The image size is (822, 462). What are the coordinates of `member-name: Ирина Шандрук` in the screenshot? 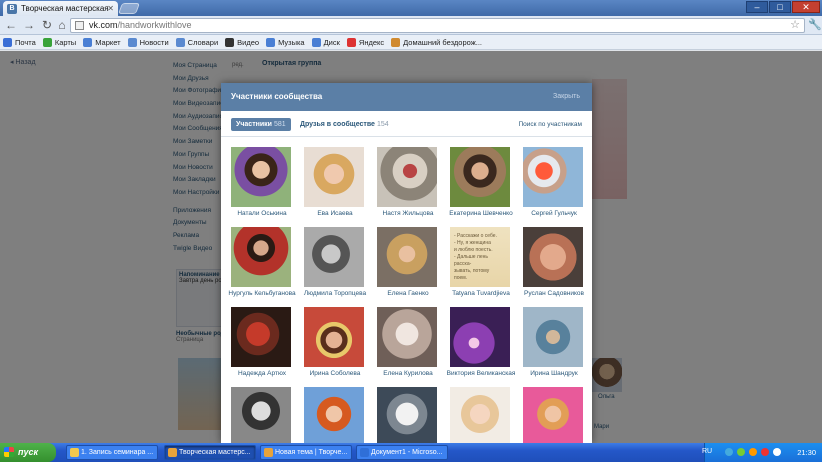 It's located at (554, 373).